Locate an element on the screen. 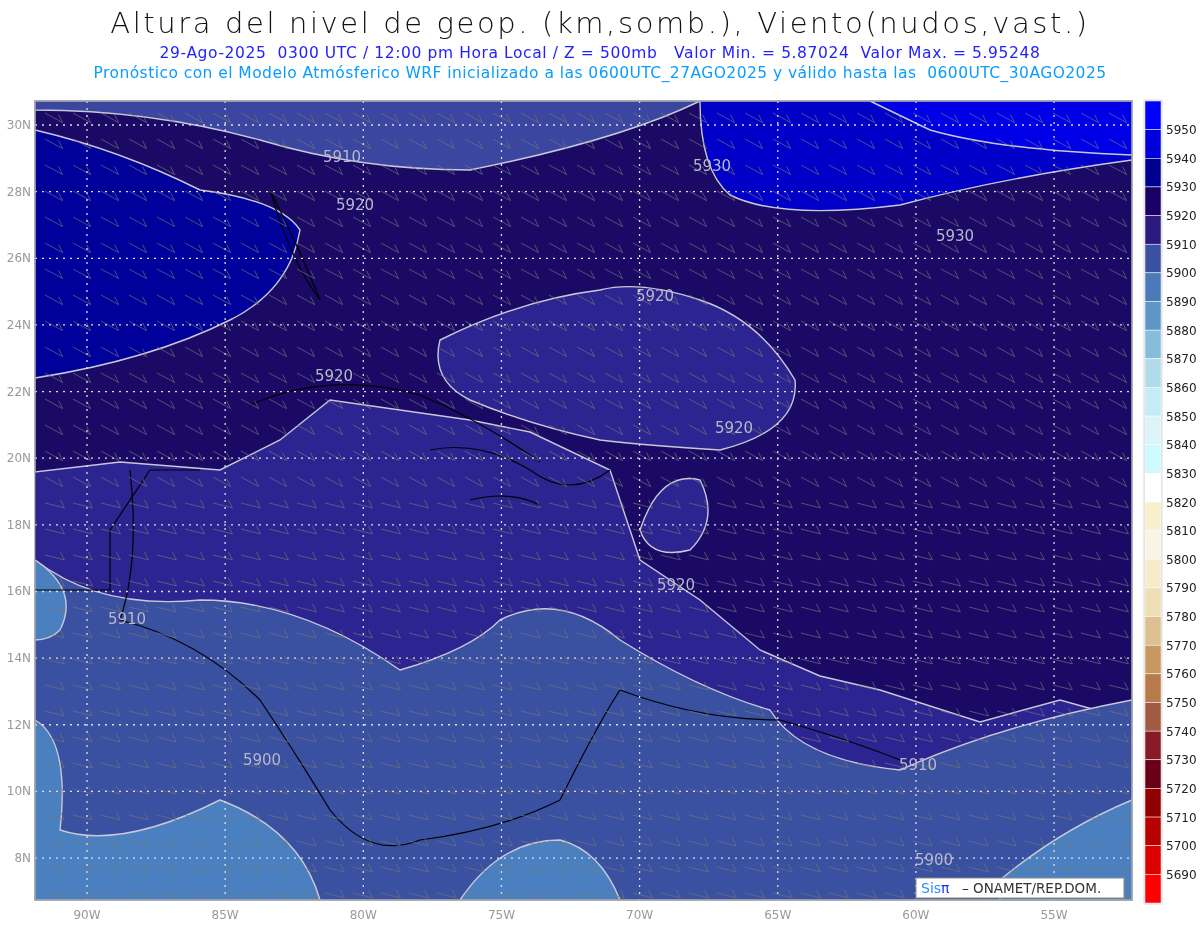  chart-subtitle: 29-Ago-2025 0300 UTC / 12:00 pm Hora Local / Z = 500mb Valor Min. = 5.87024 Valor Max. = 5.95248 is located at coordinates (600, 53).